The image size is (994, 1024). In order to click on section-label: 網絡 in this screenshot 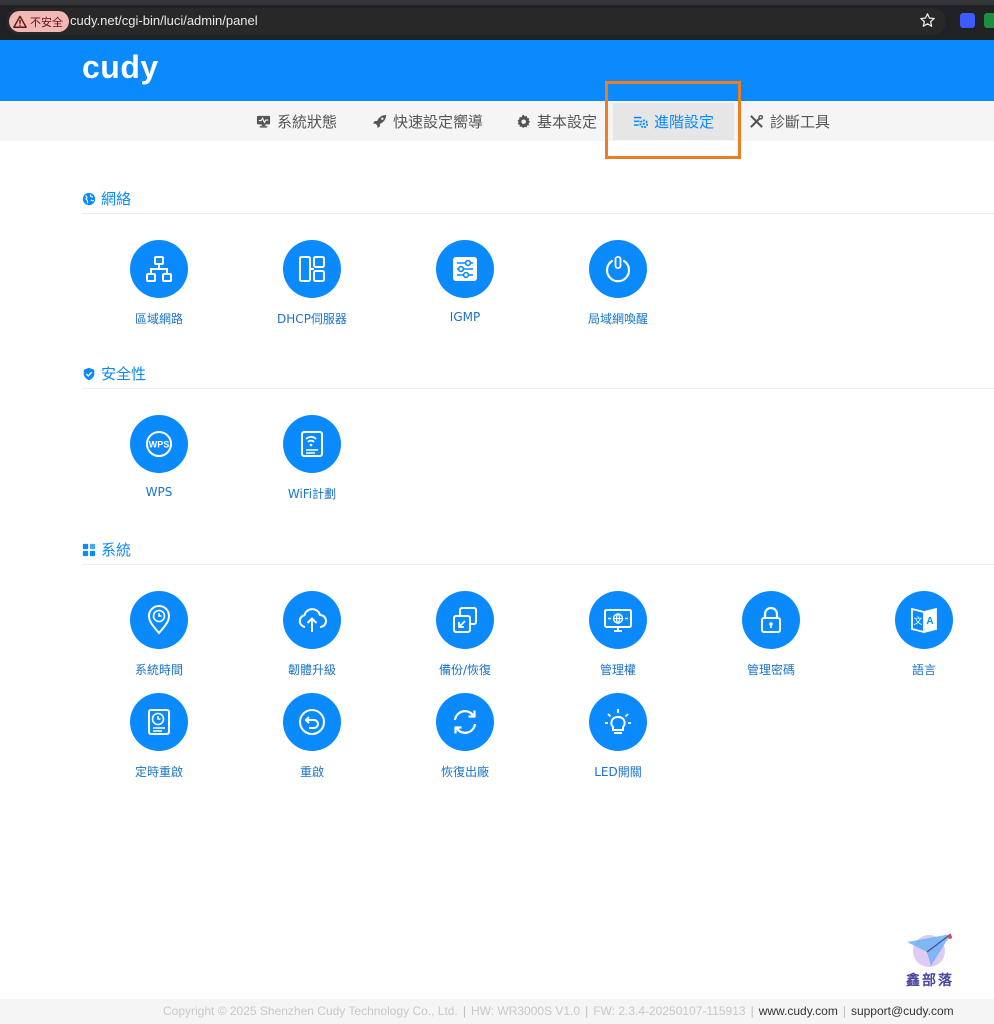, I will do `click(116, 199)`.